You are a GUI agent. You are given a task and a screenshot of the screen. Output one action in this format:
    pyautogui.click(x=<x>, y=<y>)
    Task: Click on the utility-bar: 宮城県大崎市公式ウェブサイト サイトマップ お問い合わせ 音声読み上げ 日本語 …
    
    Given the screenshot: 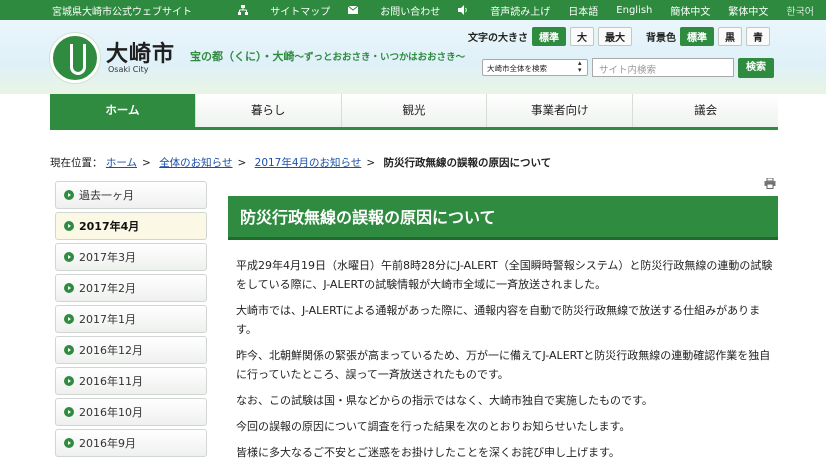 What is the action you would take?
    pyautogui.click(x=413, y=10)
    